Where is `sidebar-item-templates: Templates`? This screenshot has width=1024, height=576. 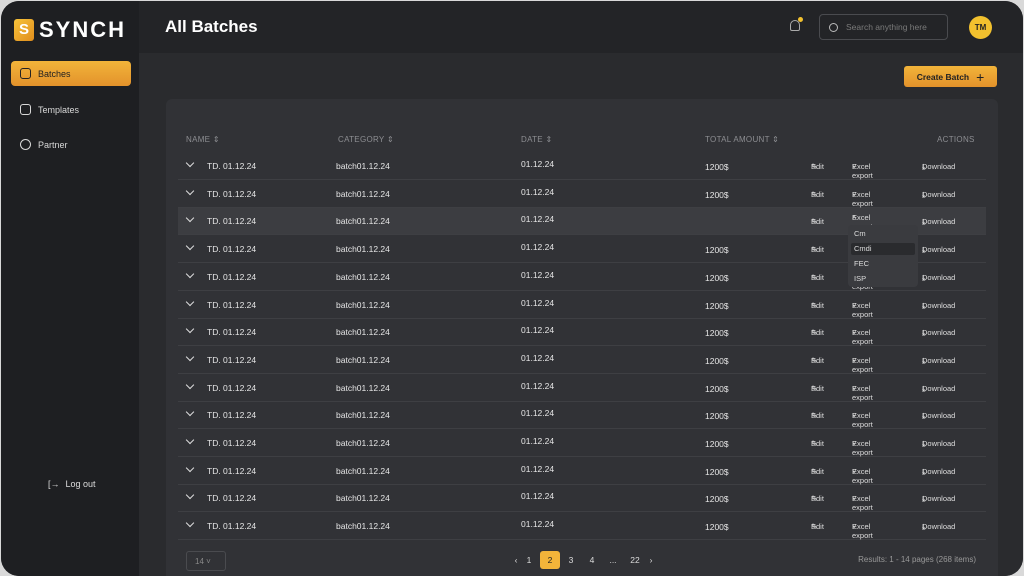 sidebar-item-templates: Templates is located at coordinates (71, 109).